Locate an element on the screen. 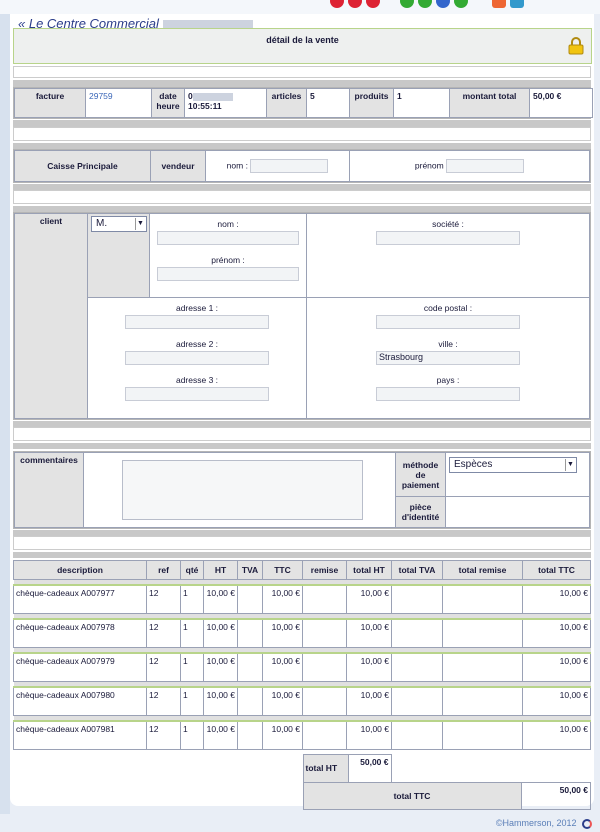 This screenshot has height=832, width=600. client-nom-field is located at coordinates (228, 238).